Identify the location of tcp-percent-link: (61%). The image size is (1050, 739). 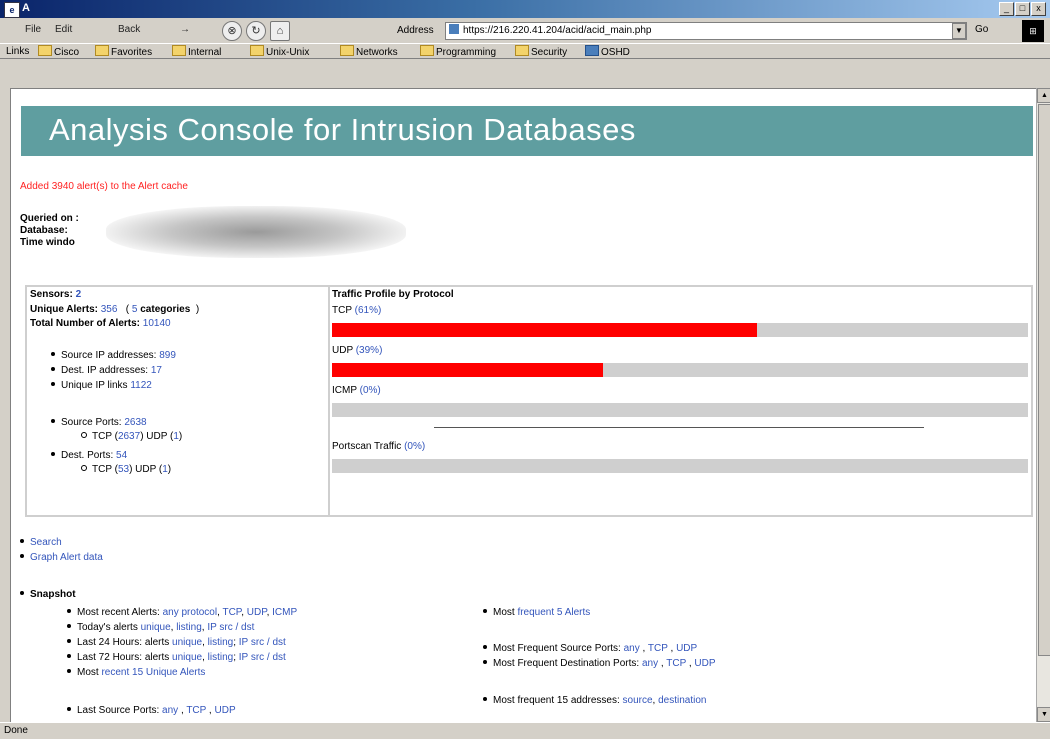
(368, 310).